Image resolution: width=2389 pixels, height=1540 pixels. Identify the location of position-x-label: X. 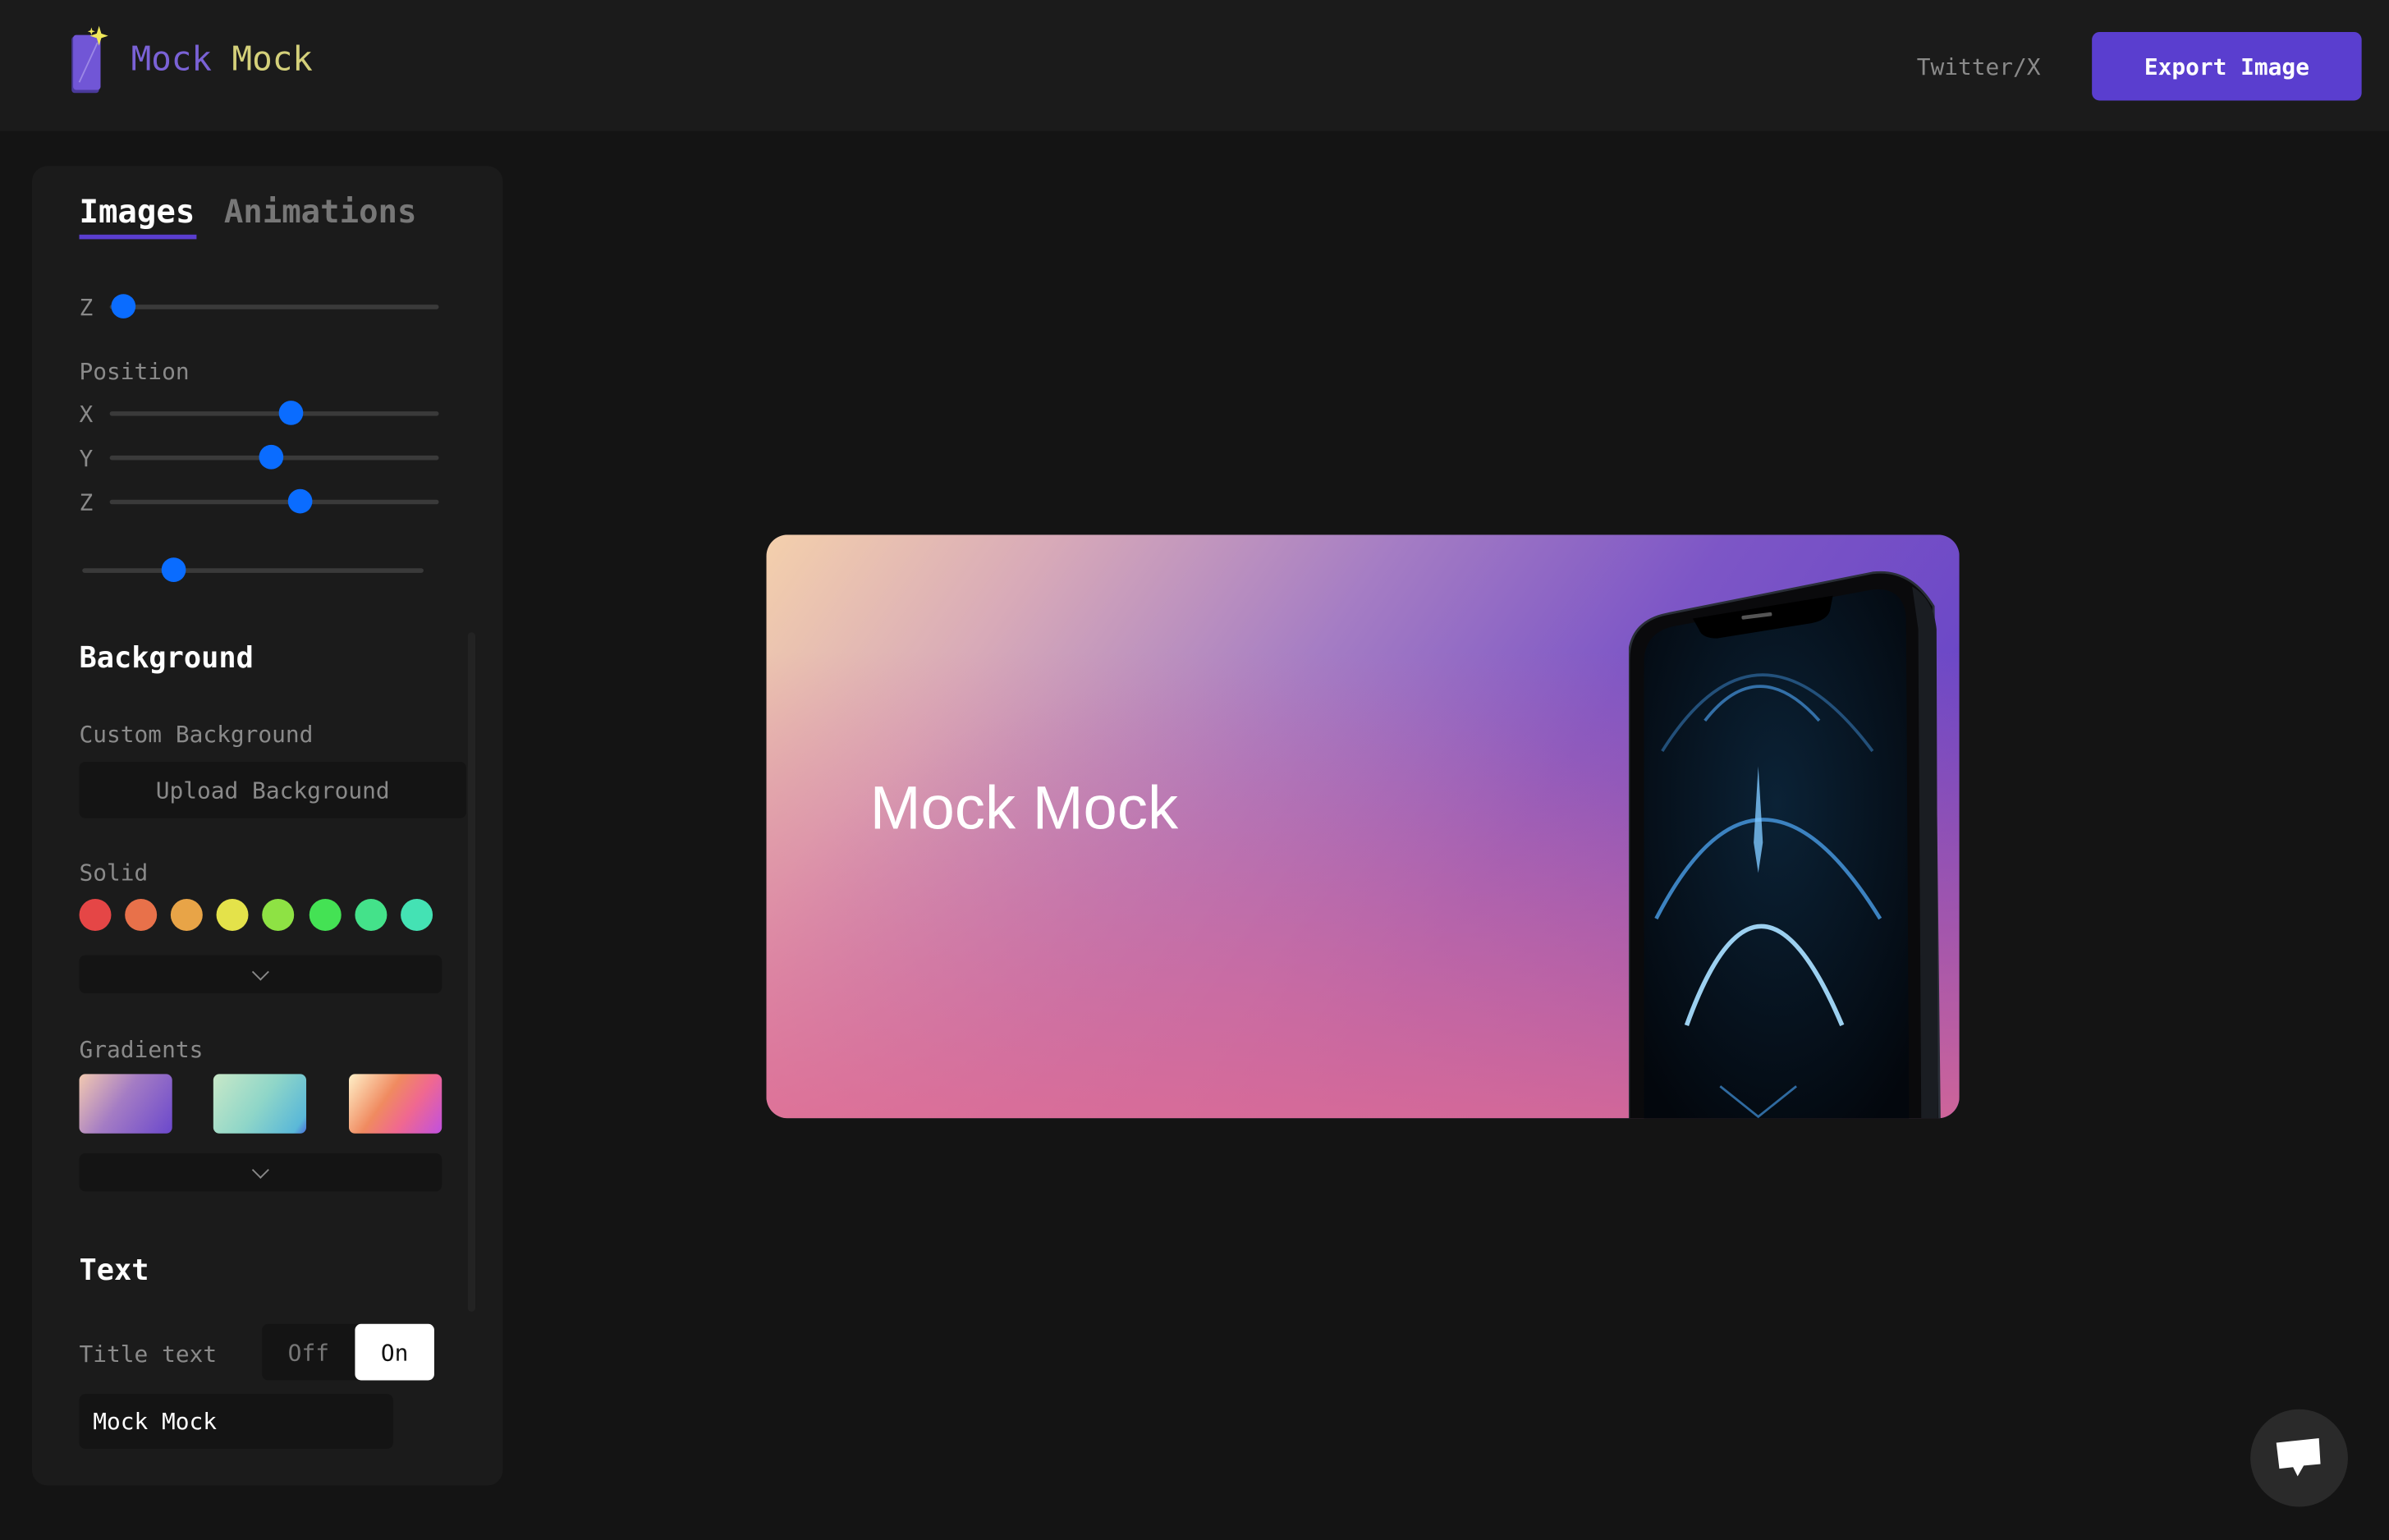
(86, 415).